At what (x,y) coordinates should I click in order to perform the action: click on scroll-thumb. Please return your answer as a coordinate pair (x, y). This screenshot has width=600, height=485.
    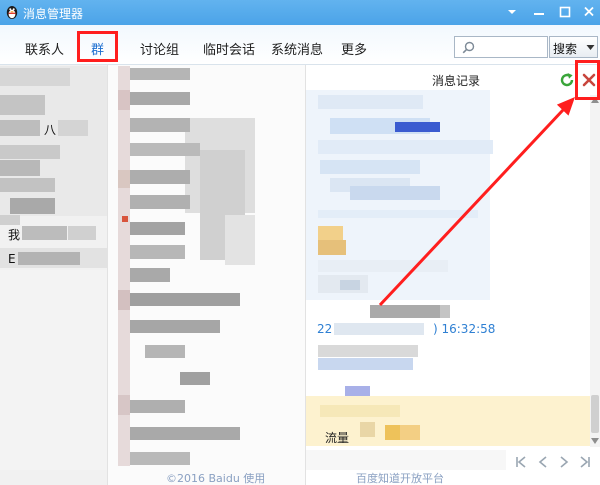
    Looking at the image, I should click on (595, 414).